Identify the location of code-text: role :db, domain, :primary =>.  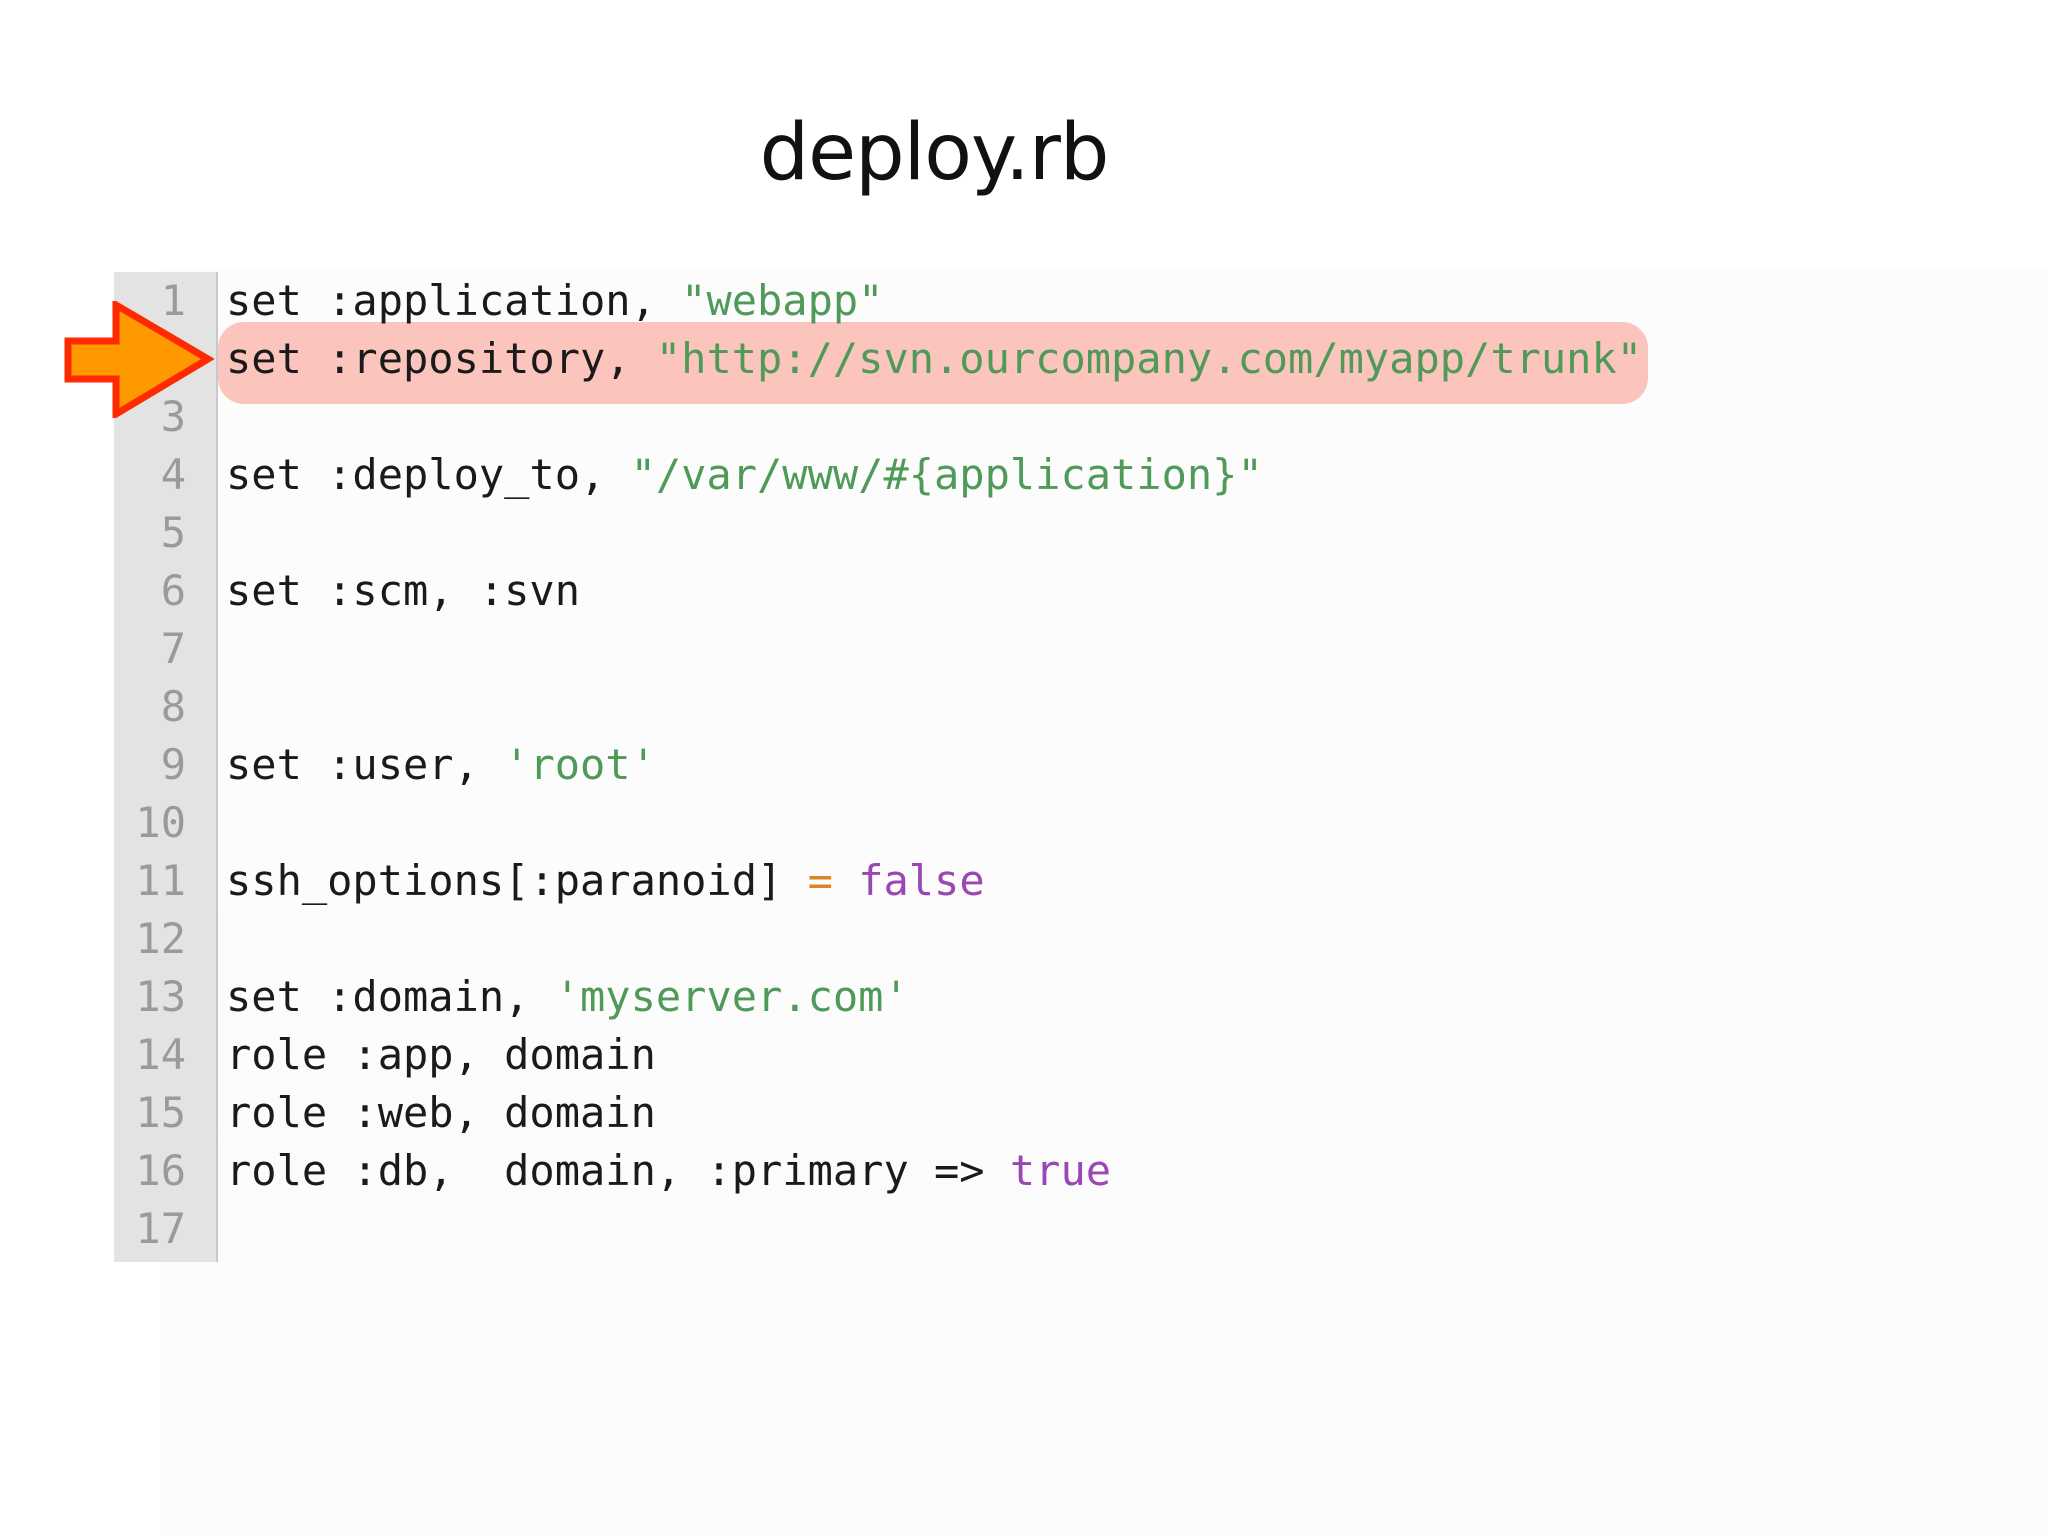
(618, 1170).